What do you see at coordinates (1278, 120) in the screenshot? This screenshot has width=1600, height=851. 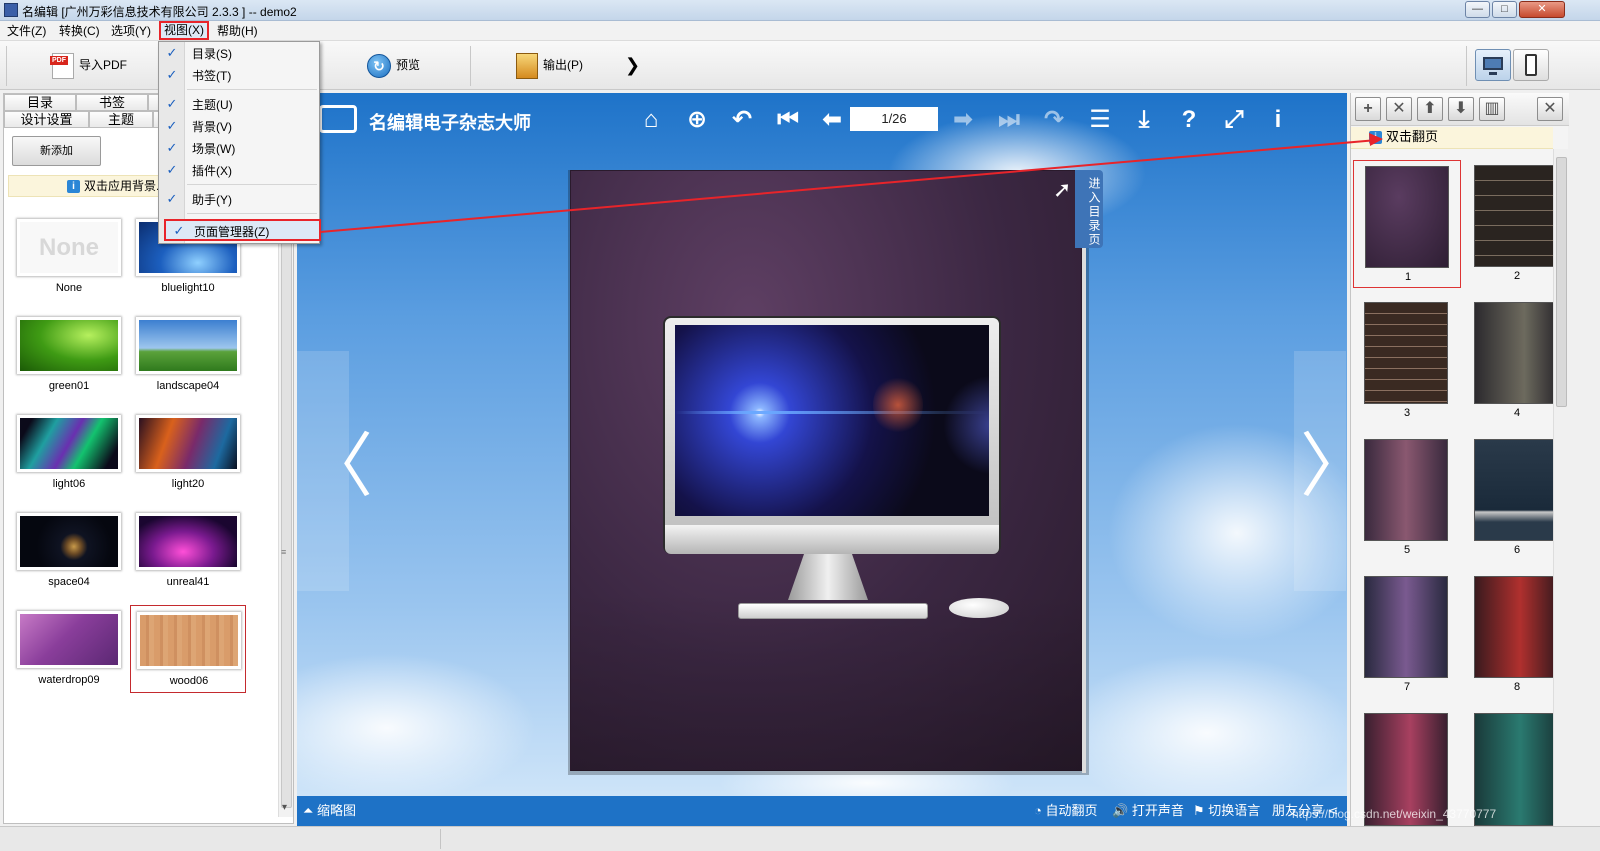 I see `info-icon: i` at bounding box center [1278, 120].